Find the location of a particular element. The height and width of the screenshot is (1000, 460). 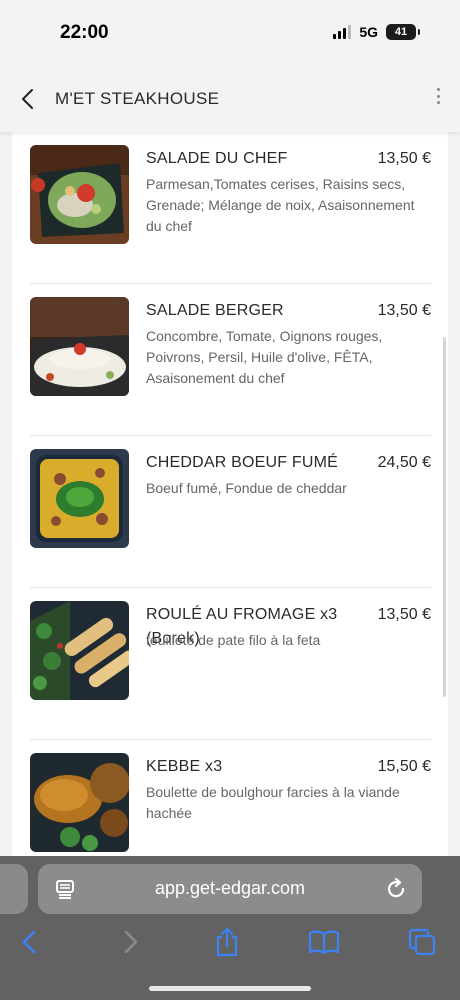

browser-toolbar: app.get-edgar.com is located at coordinates (230, 928).